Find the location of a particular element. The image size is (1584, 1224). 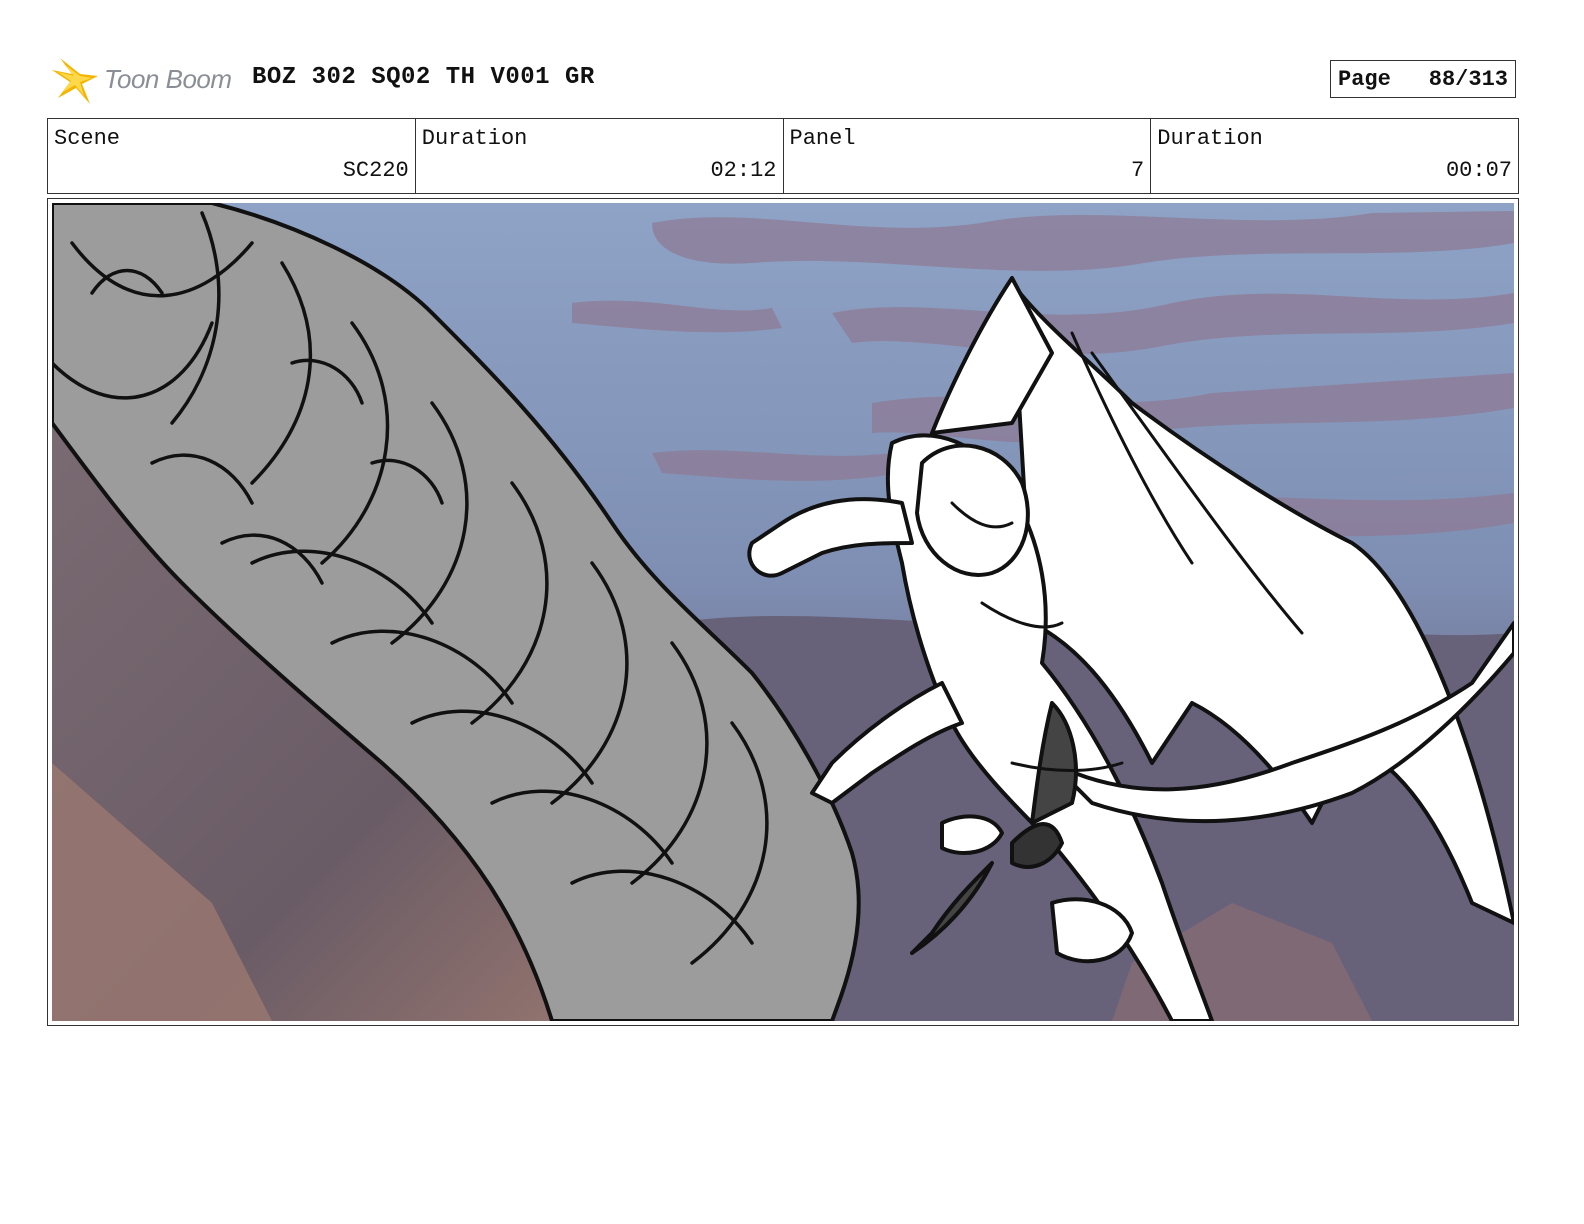

toon-boom-logo: Toon Boom is located at coordinates (145, 81).